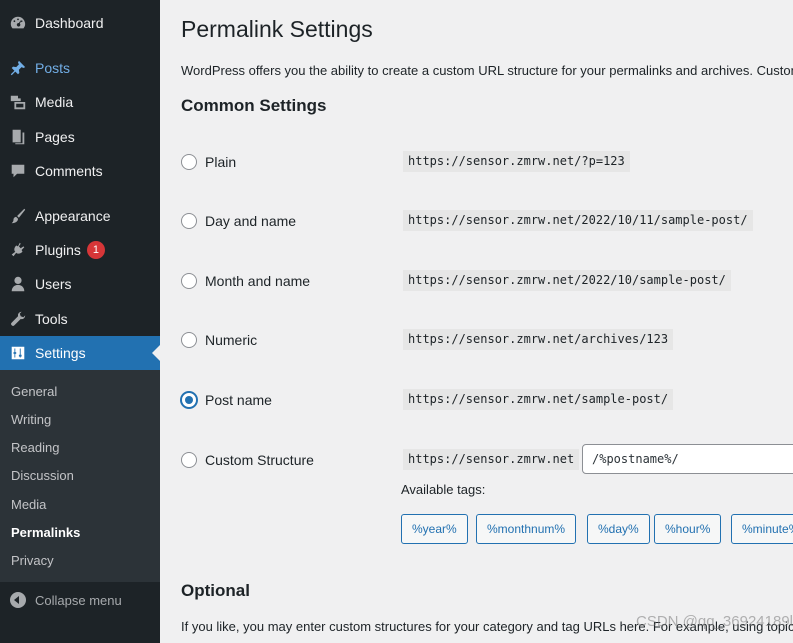 This screenshot has height=643, width=793. I want to click on option-numeric-label: Numeric, so click(231, 340).